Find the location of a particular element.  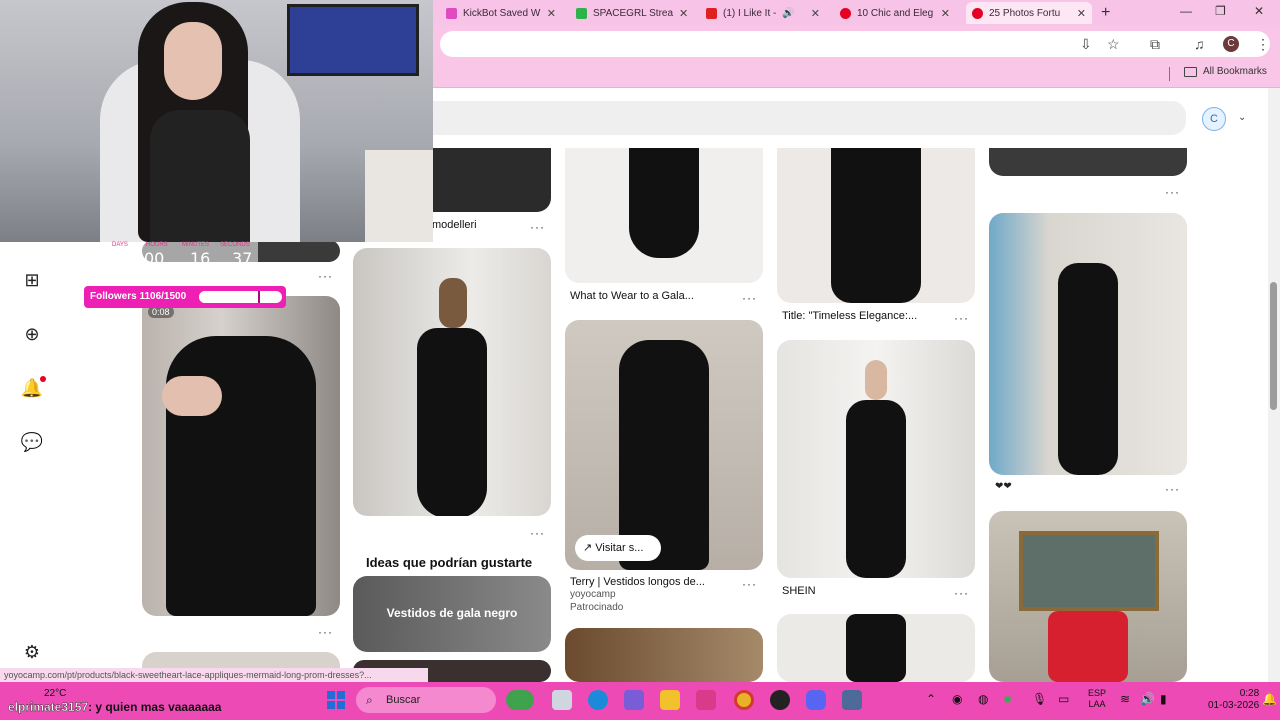

tray-display-icon: ▭ is located at coordinates (1063, 699).